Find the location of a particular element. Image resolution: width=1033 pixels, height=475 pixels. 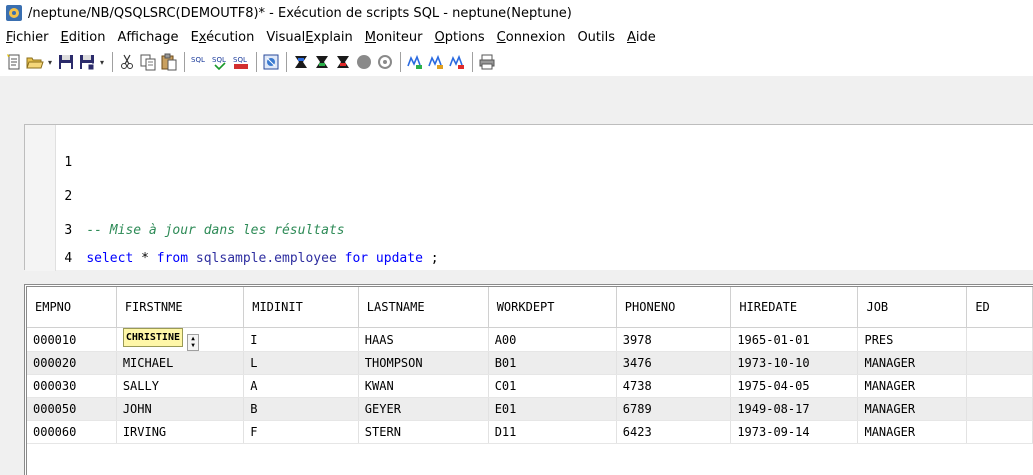

cell-empno: 000010 is located at coordinates (72, 339).